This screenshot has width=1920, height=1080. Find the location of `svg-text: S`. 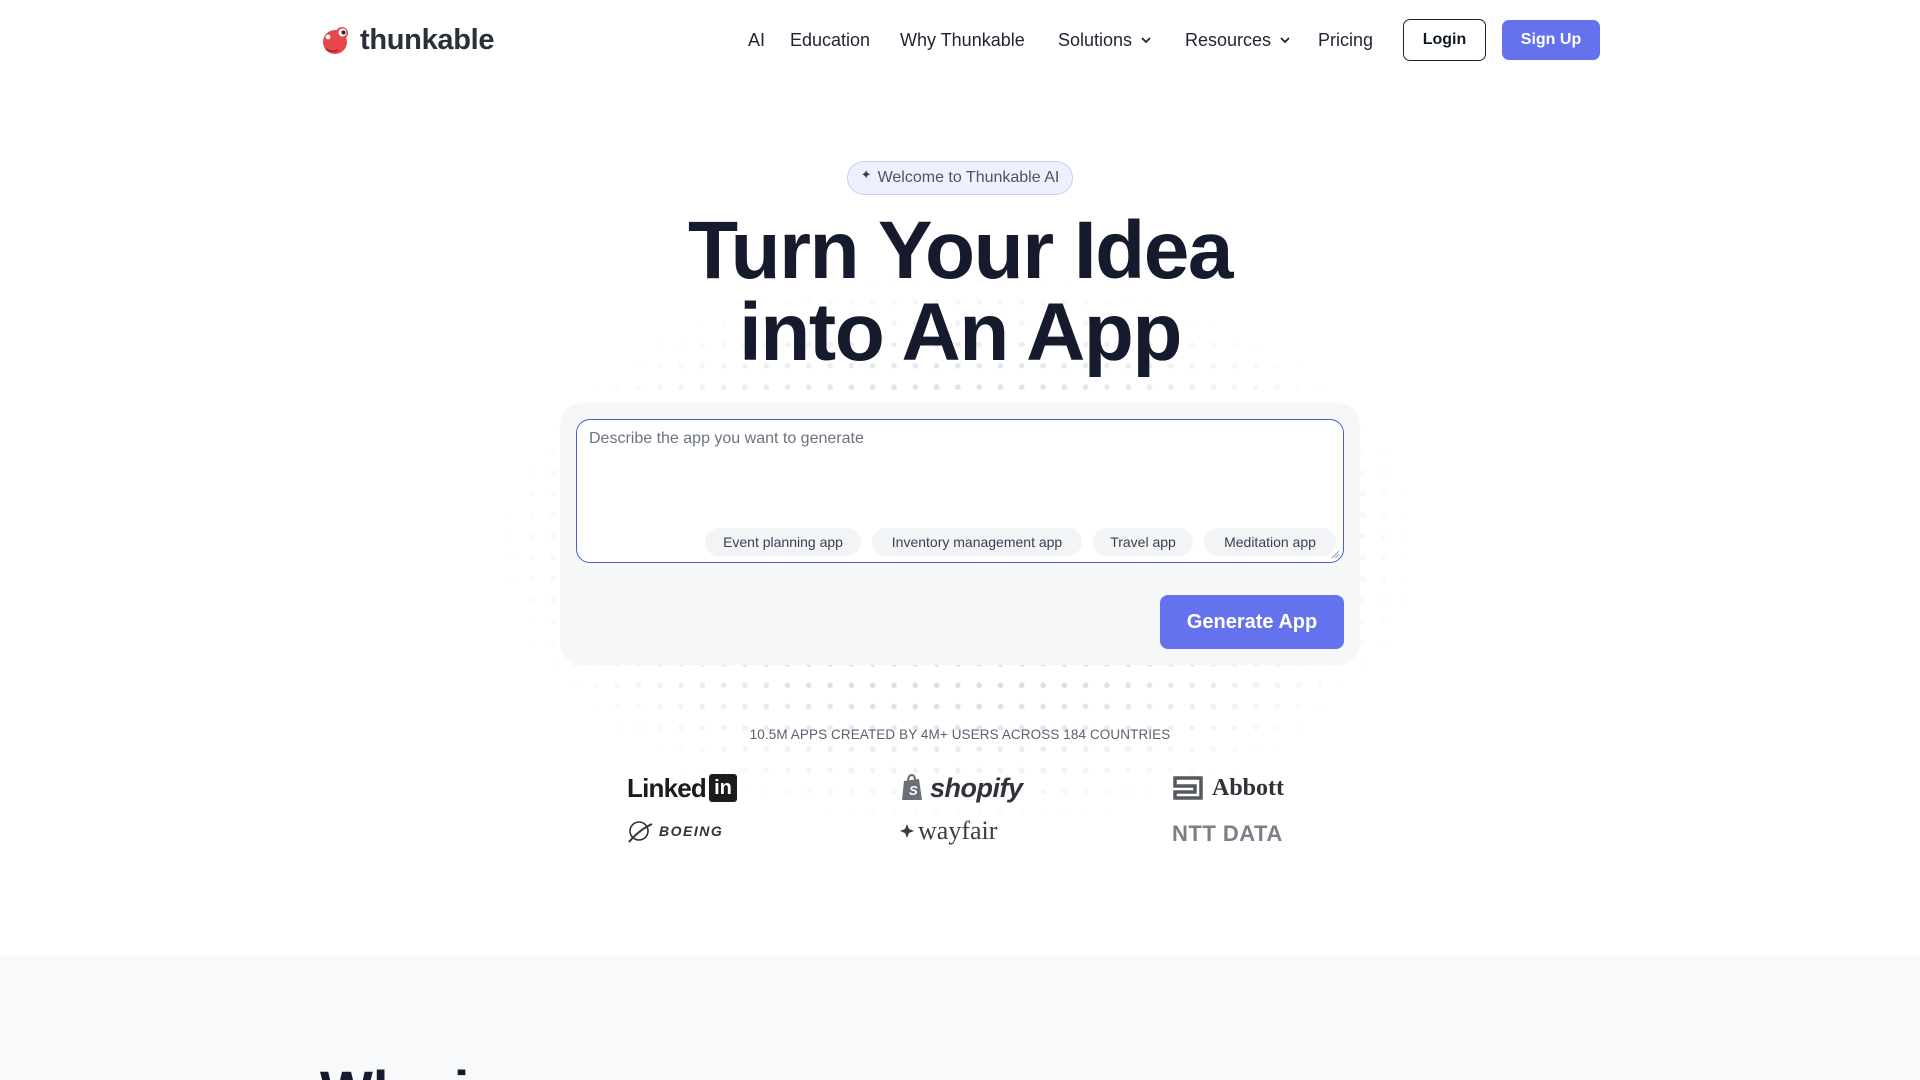

svg-text: S is located at coordinates (913, 790).